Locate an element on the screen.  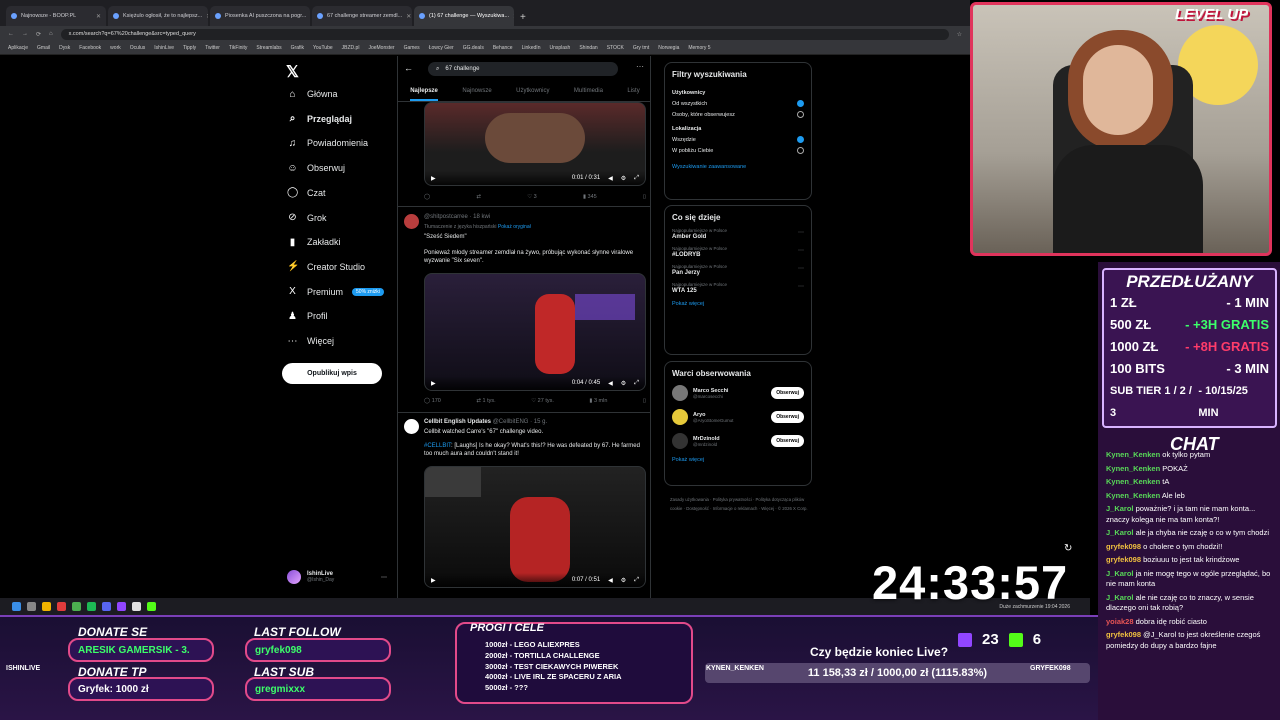
home-button-icon: ⌂ is located at coordinates (51, 34).